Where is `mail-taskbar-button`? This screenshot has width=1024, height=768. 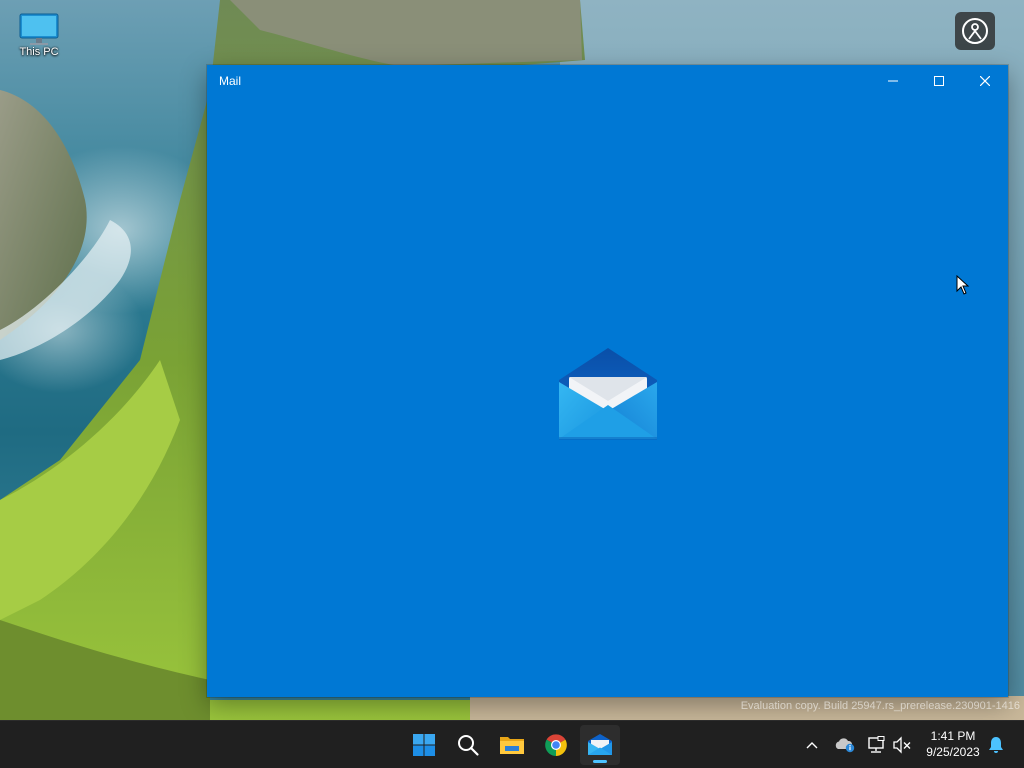
mail-taskbar-button is located at coordinates (600, 745).